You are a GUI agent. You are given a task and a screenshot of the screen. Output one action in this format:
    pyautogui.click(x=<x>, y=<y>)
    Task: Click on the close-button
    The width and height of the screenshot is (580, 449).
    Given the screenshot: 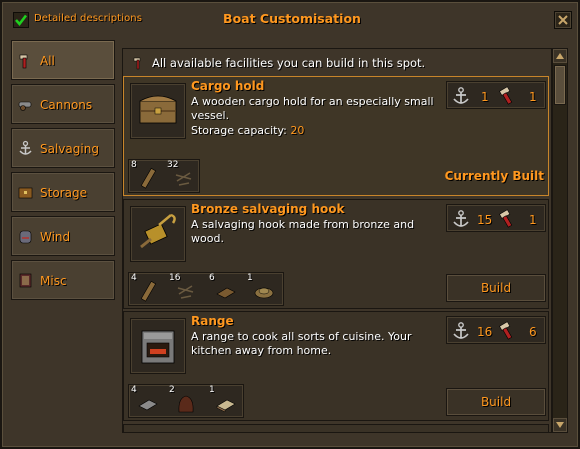 What is the action you would take?
    pyautogui.click(x=563, y=20)
    